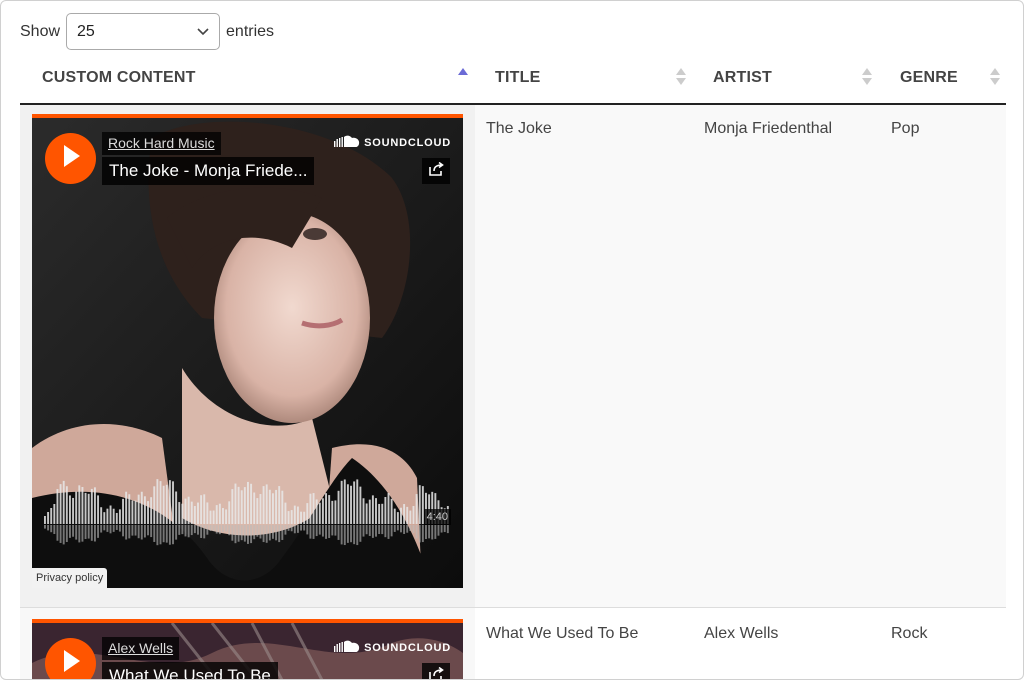 The image size is (1024, 680). What do you see at coordinates (742, 78) in the screenshot?
I see `column-header-artist: ARTIST` at bounding box center [742, 78].